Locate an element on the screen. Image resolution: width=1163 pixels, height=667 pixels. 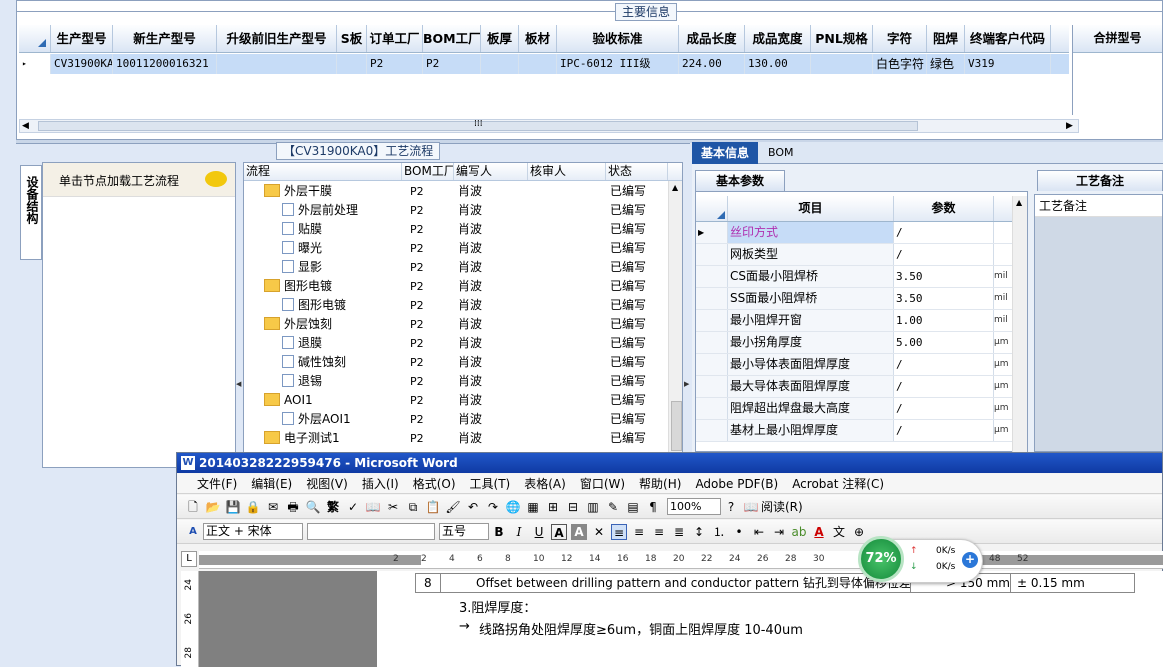
param-row: 阻焊超出焊盘最大高度 / μm is located at coordinates (856, 409).